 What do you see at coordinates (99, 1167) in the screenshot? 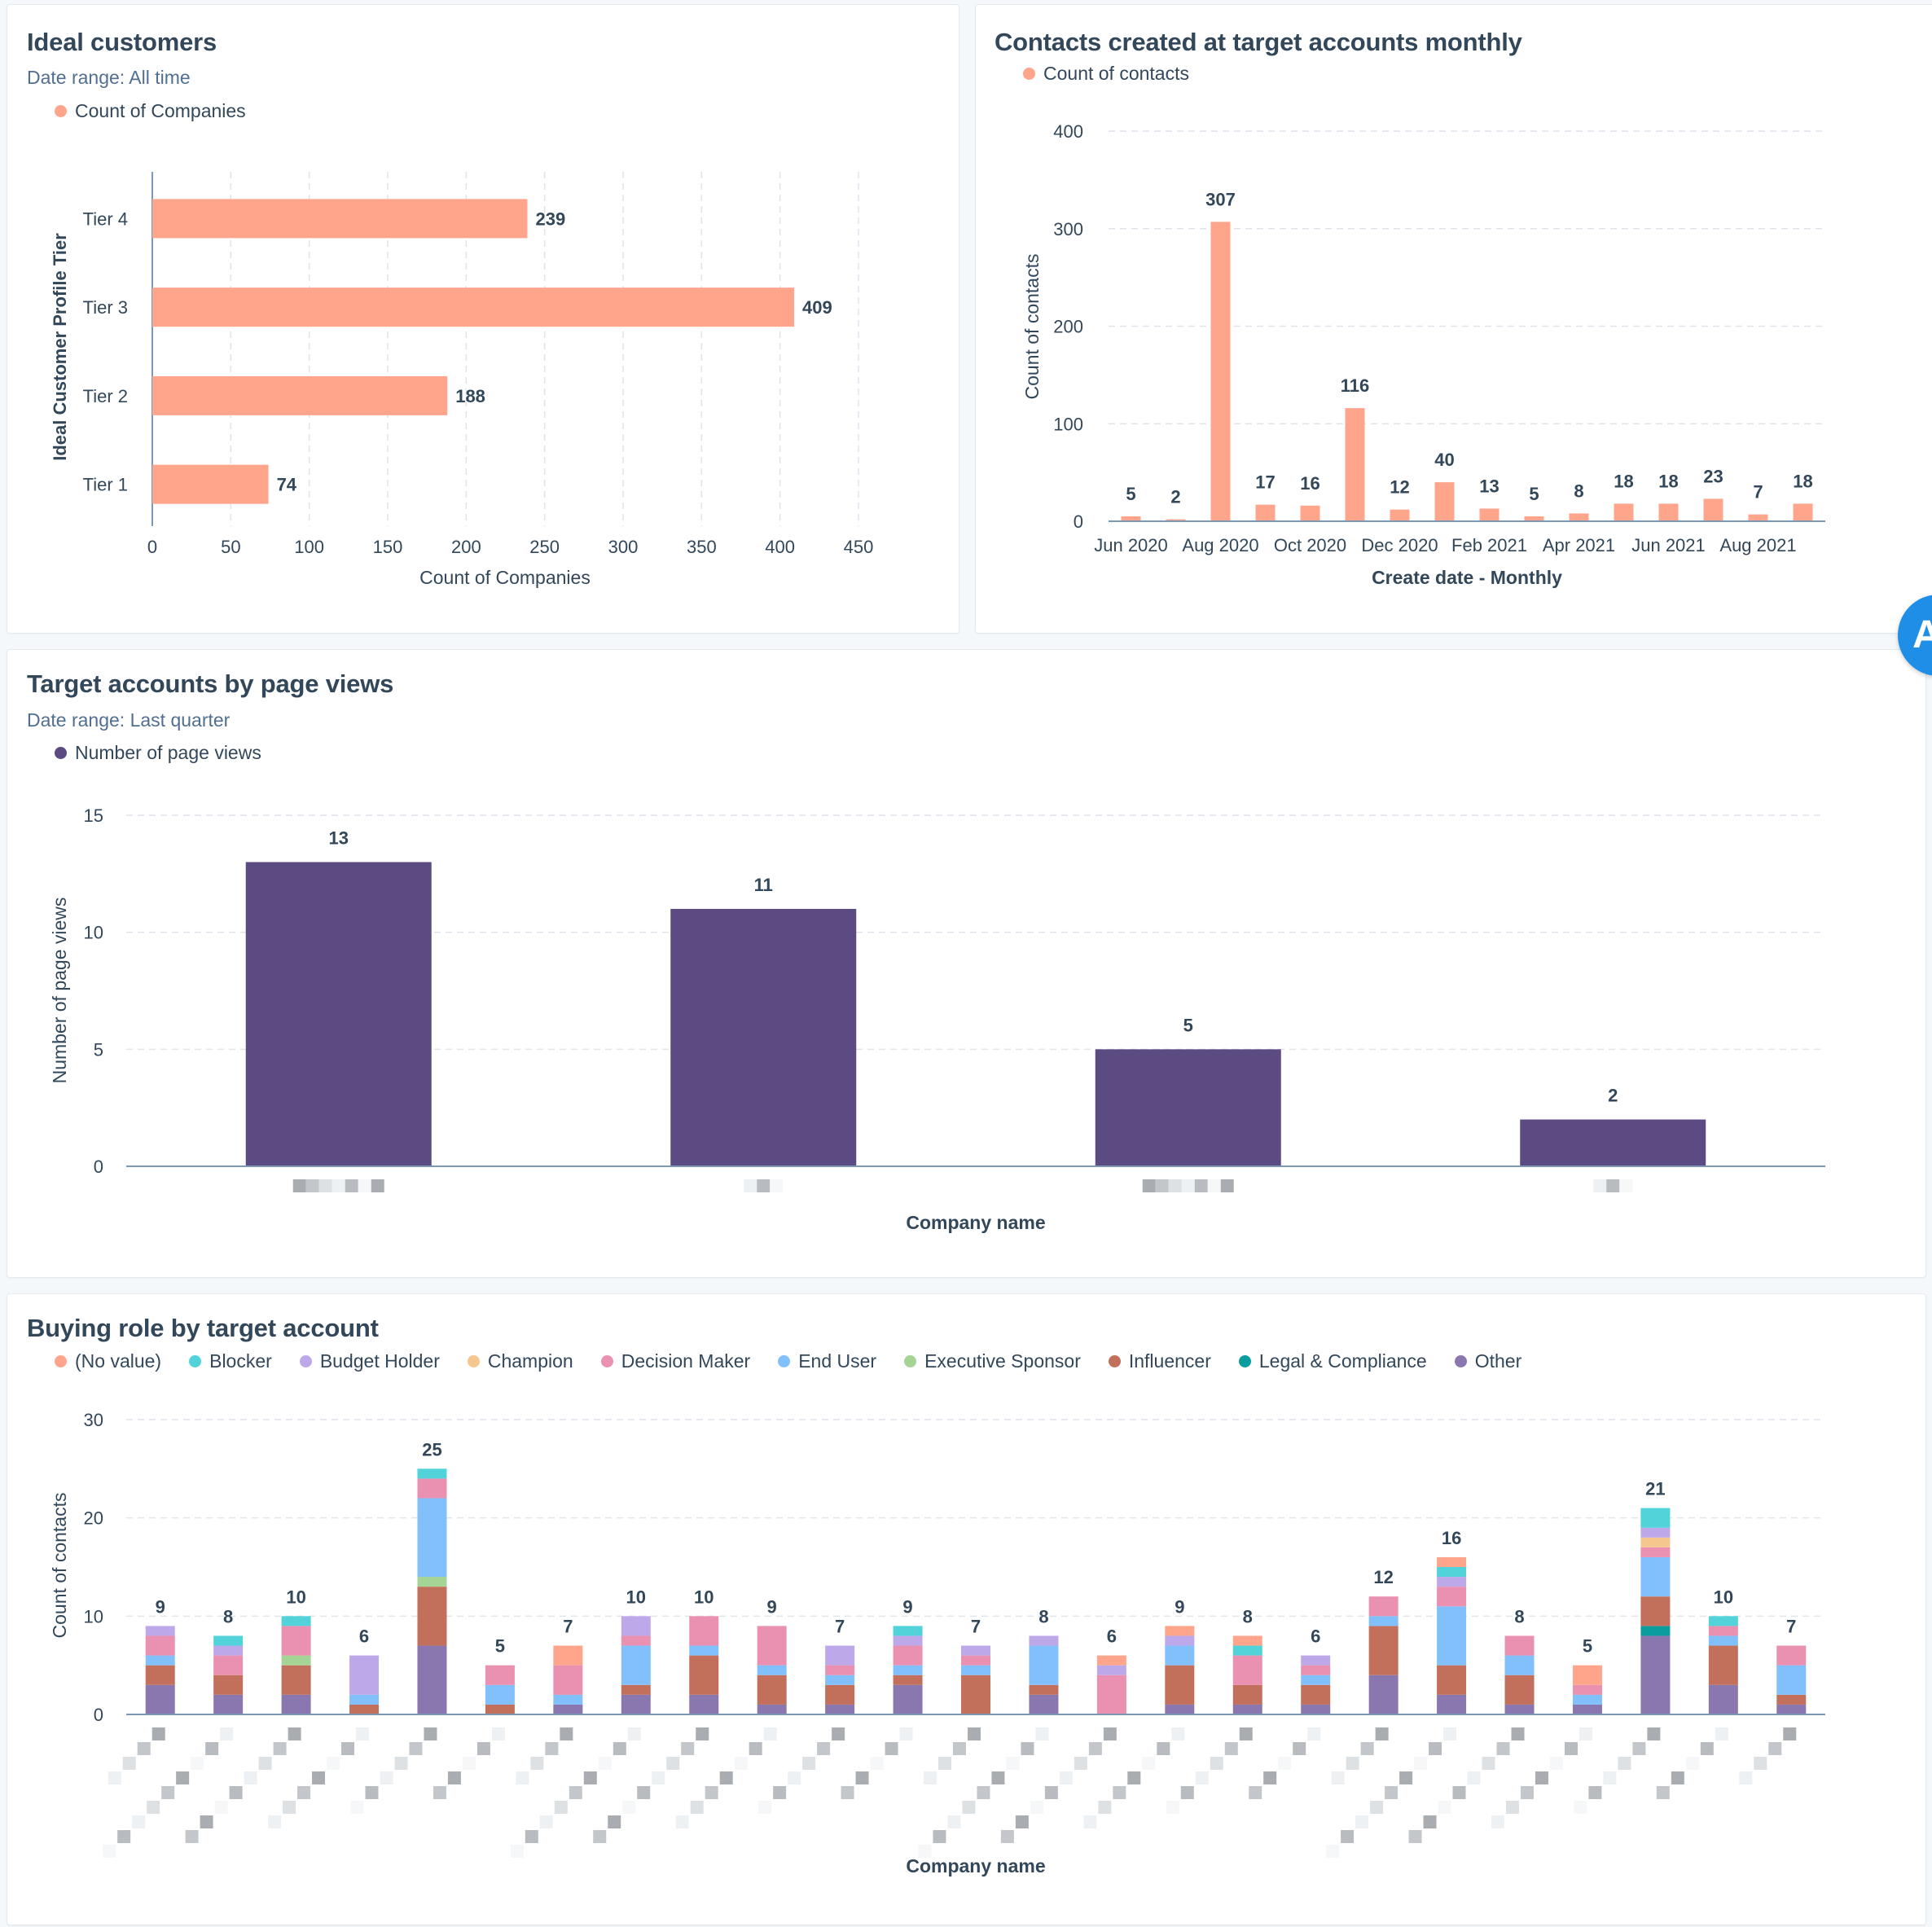
I see `y-tick-label: 0` at bounding box center [99, 1167].